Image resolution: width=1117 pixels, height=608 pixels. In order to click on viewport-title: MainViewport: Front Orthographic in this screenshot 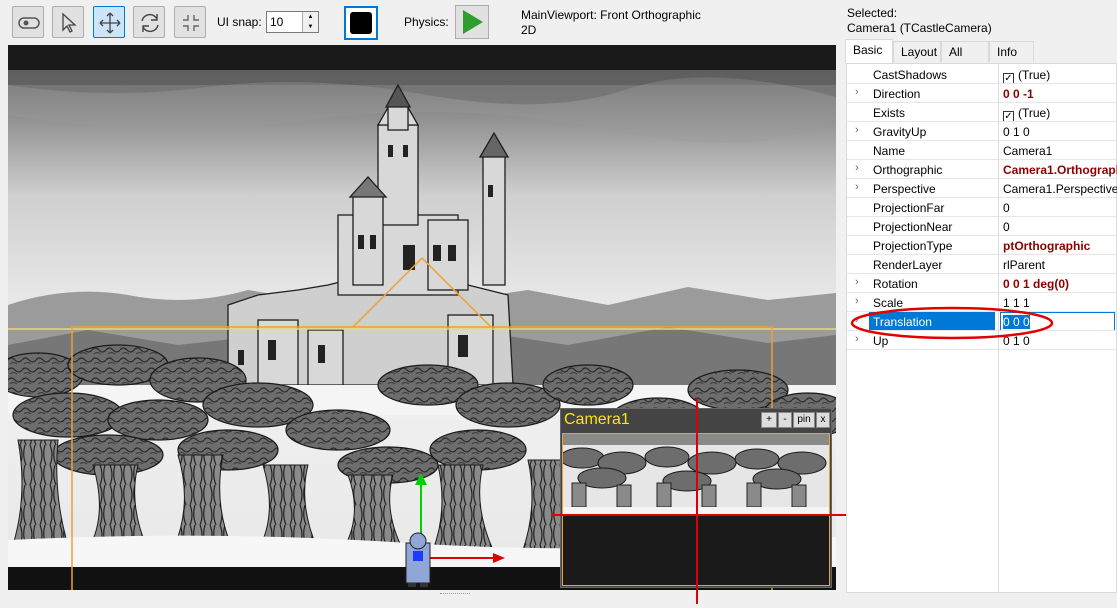, I will do `click(611, 15)`.